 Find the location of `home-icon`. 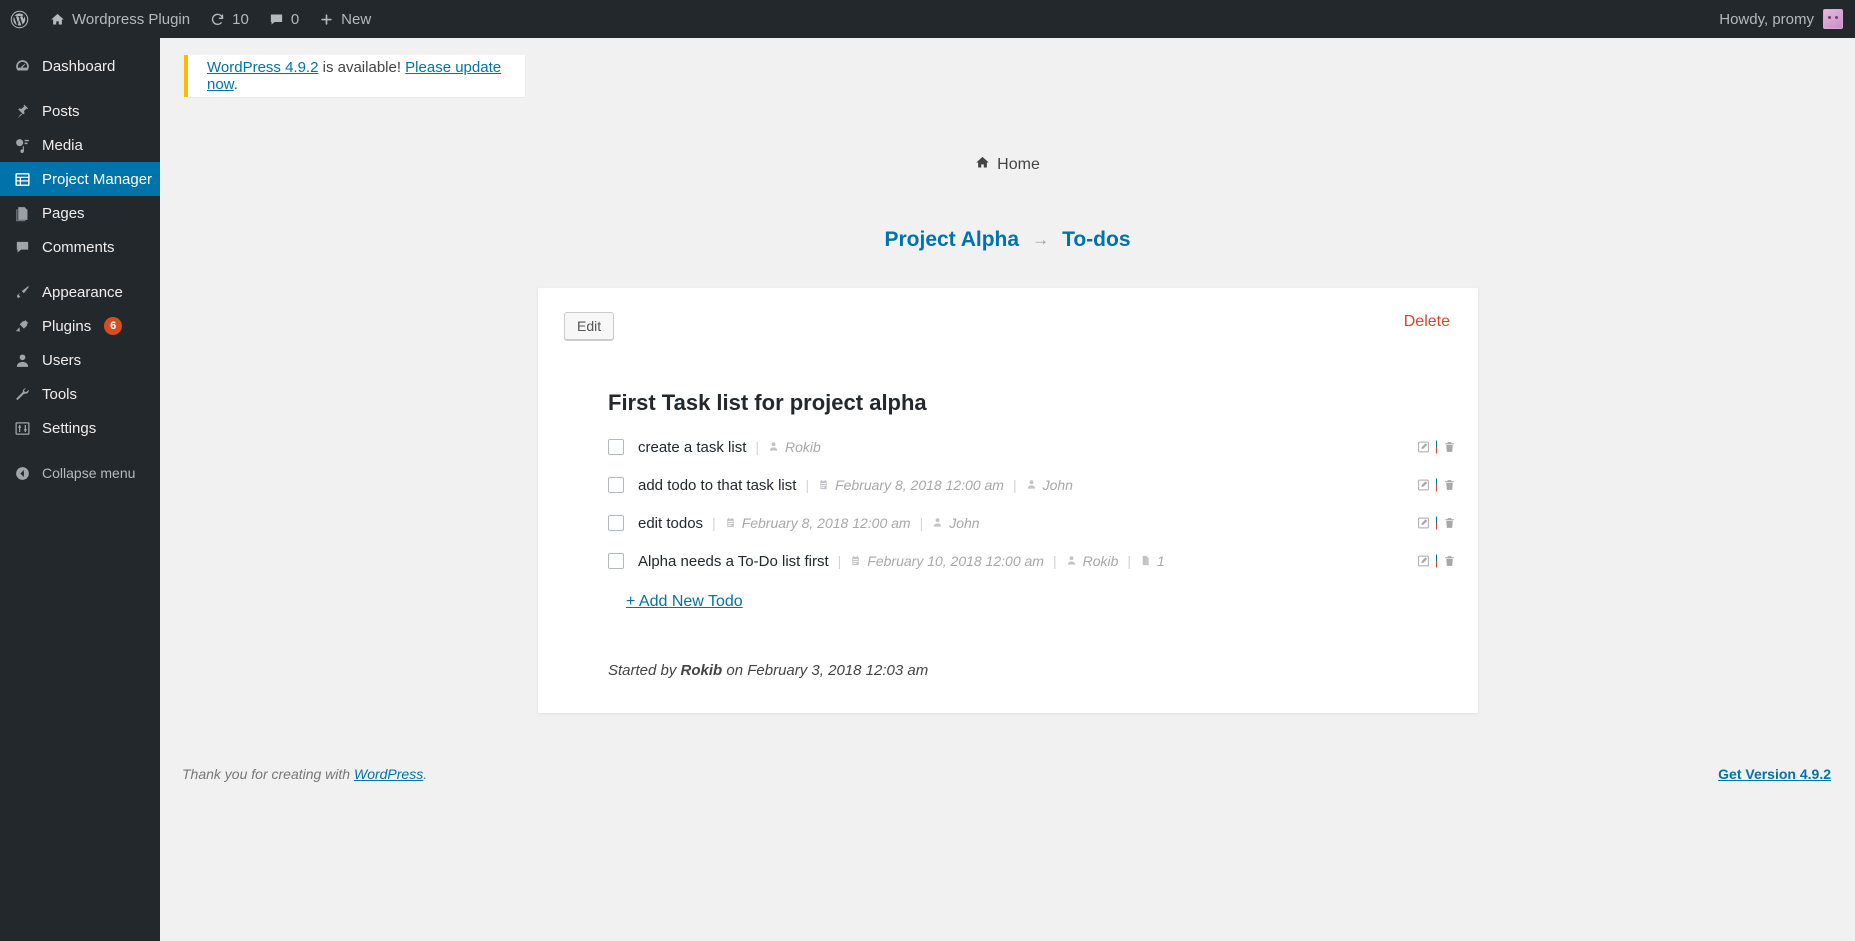

home-icon is located at coordinates (982, 165).